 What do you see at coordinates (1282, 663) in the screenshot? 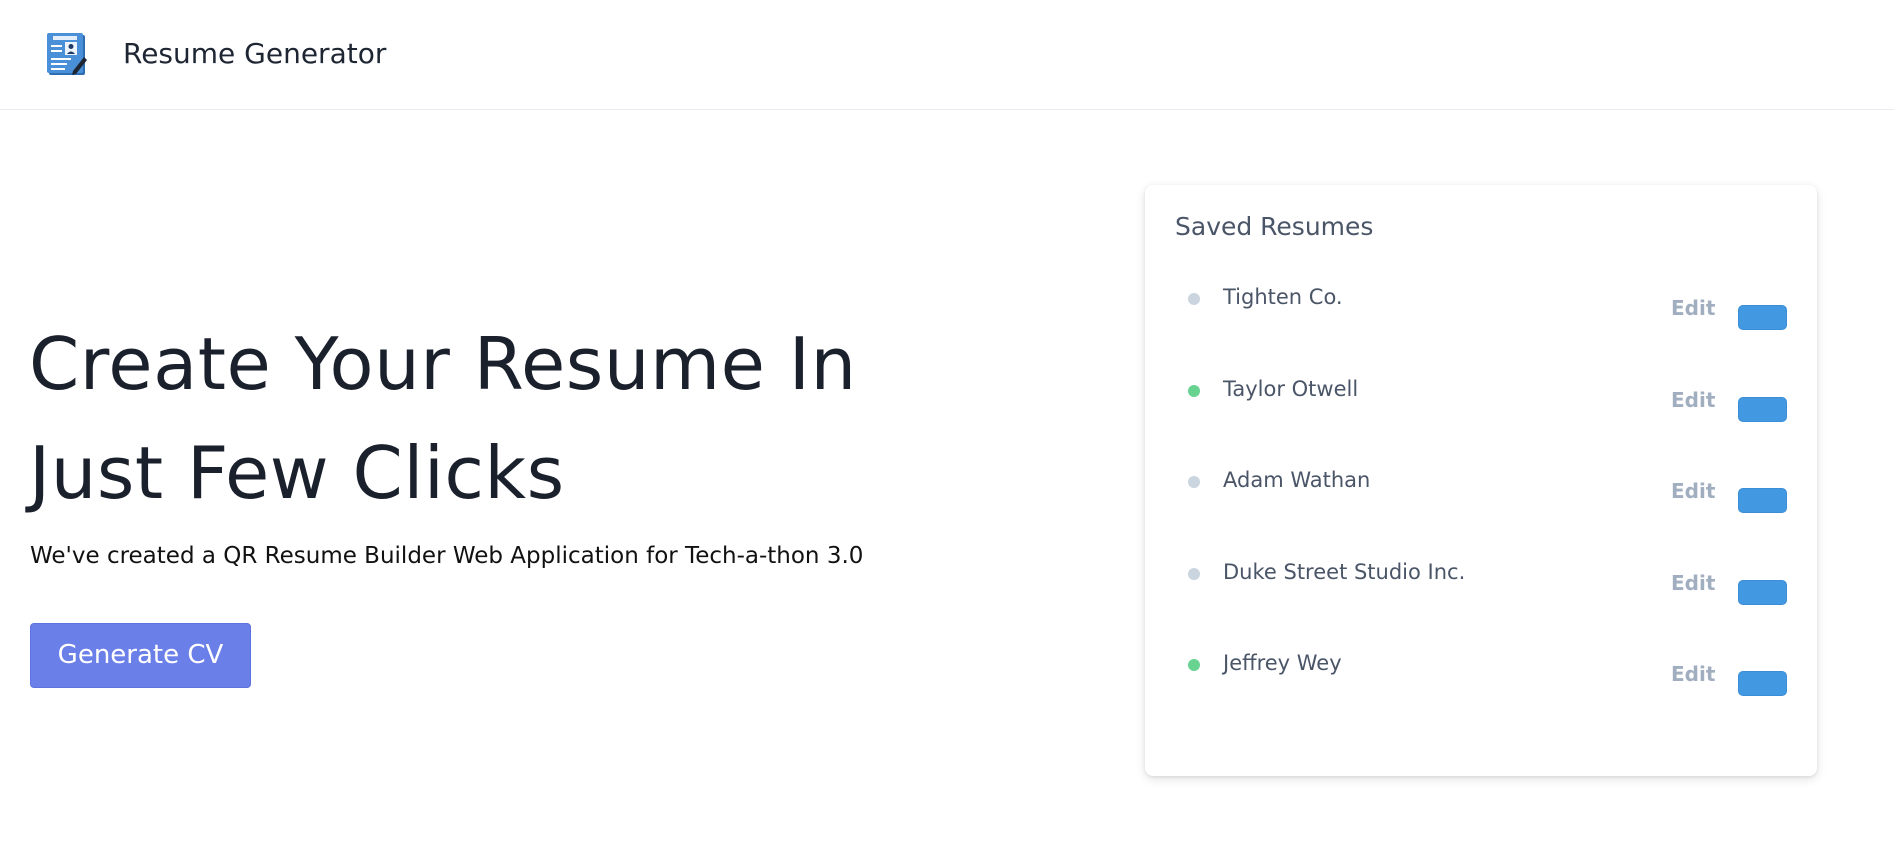
I see `resume-name: Jeffrey Wey` at bounding box center [1282, 663].